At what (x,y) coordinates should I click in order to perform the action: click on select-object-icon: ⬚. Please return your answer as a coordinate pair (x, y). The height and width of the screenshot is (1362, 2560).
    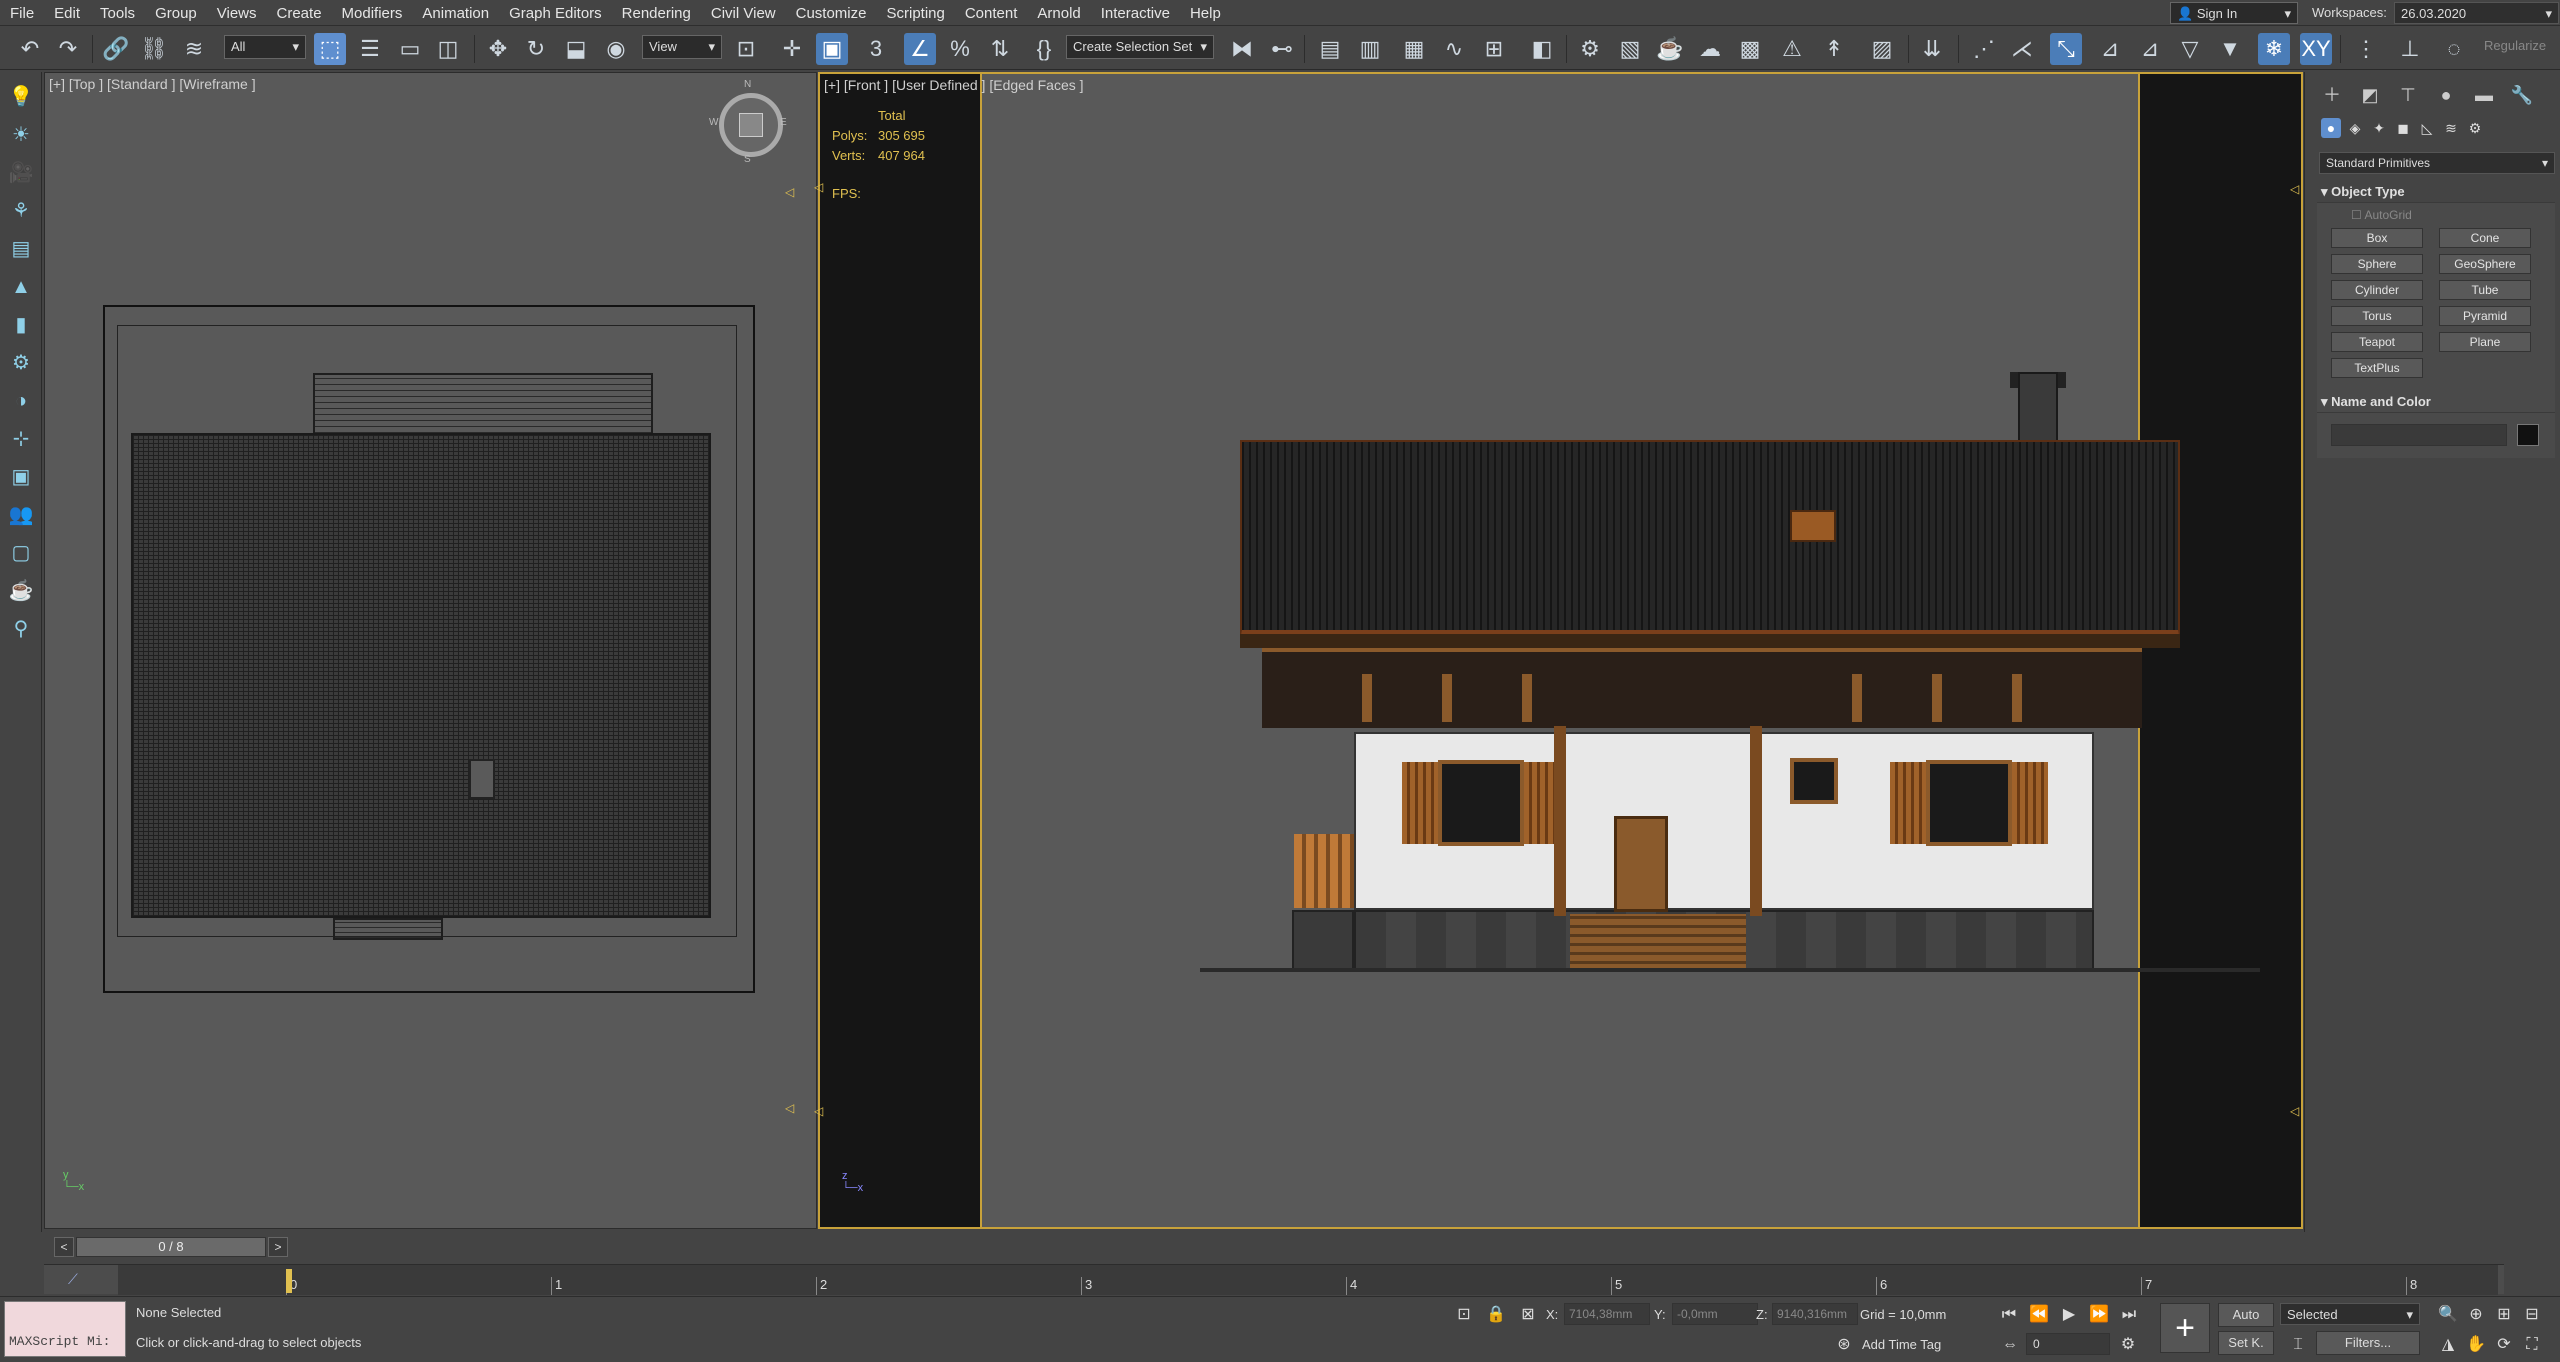
    Looking at the image, I should click on (330, 49).